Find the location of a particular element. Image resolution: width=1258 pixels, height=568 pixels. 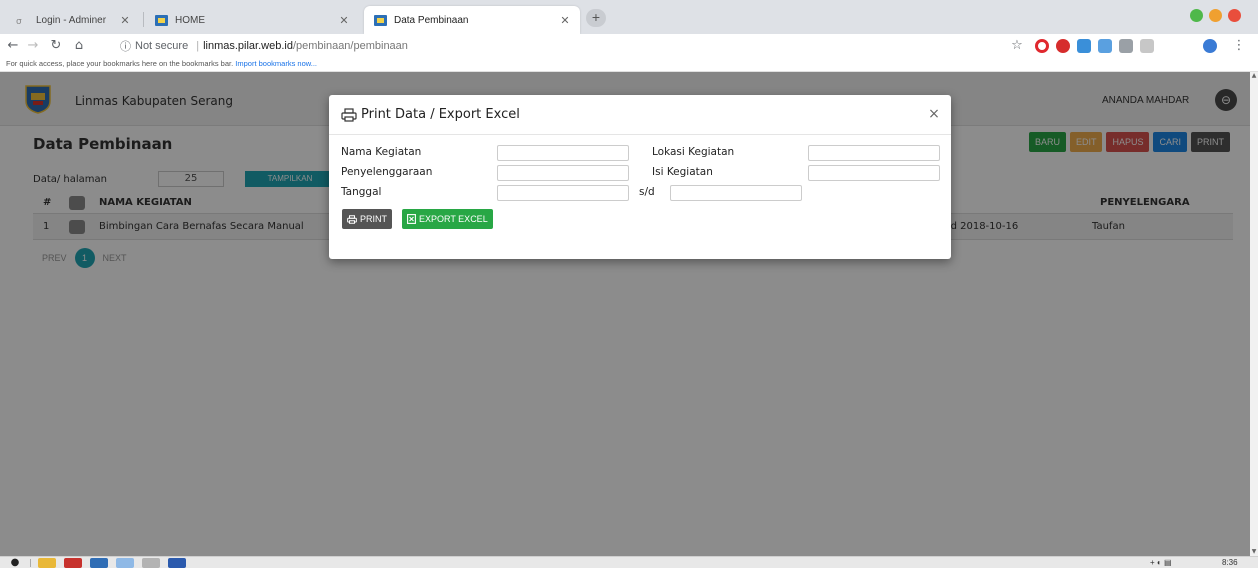

home-button: ⌂ is located at coordinates (79, 46).